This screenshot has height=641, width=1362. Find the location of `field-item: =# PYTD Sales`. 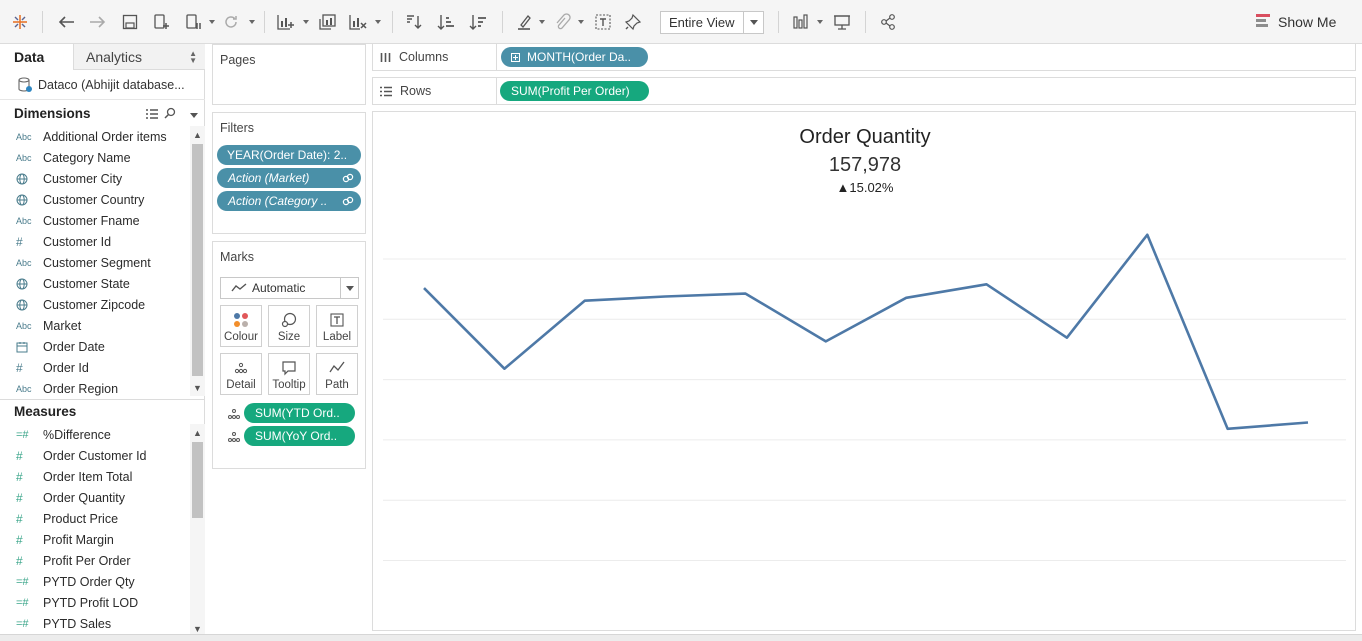

field-item: =# PYTD Sales is located at coordinates (95, 623).